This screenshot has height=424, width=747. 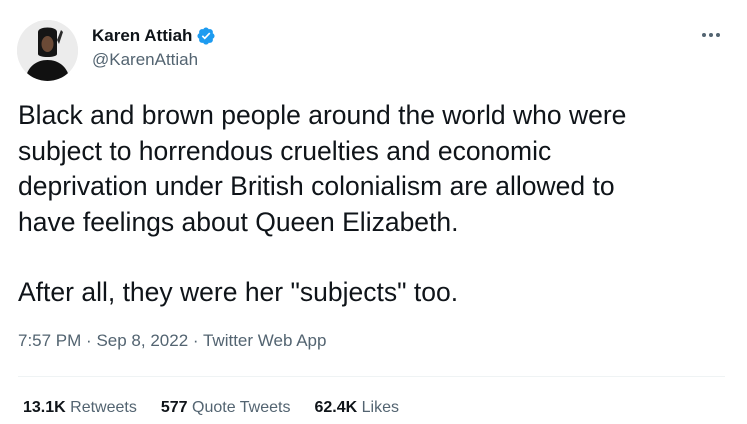 I want to click on tweet-line: have feelings about Queen Elizabeth., so click(x=238, y=221).